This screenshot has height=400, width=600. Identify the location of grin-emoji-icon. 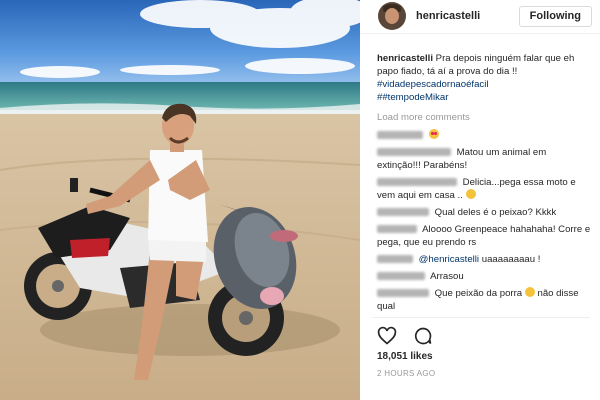
(470, 194).